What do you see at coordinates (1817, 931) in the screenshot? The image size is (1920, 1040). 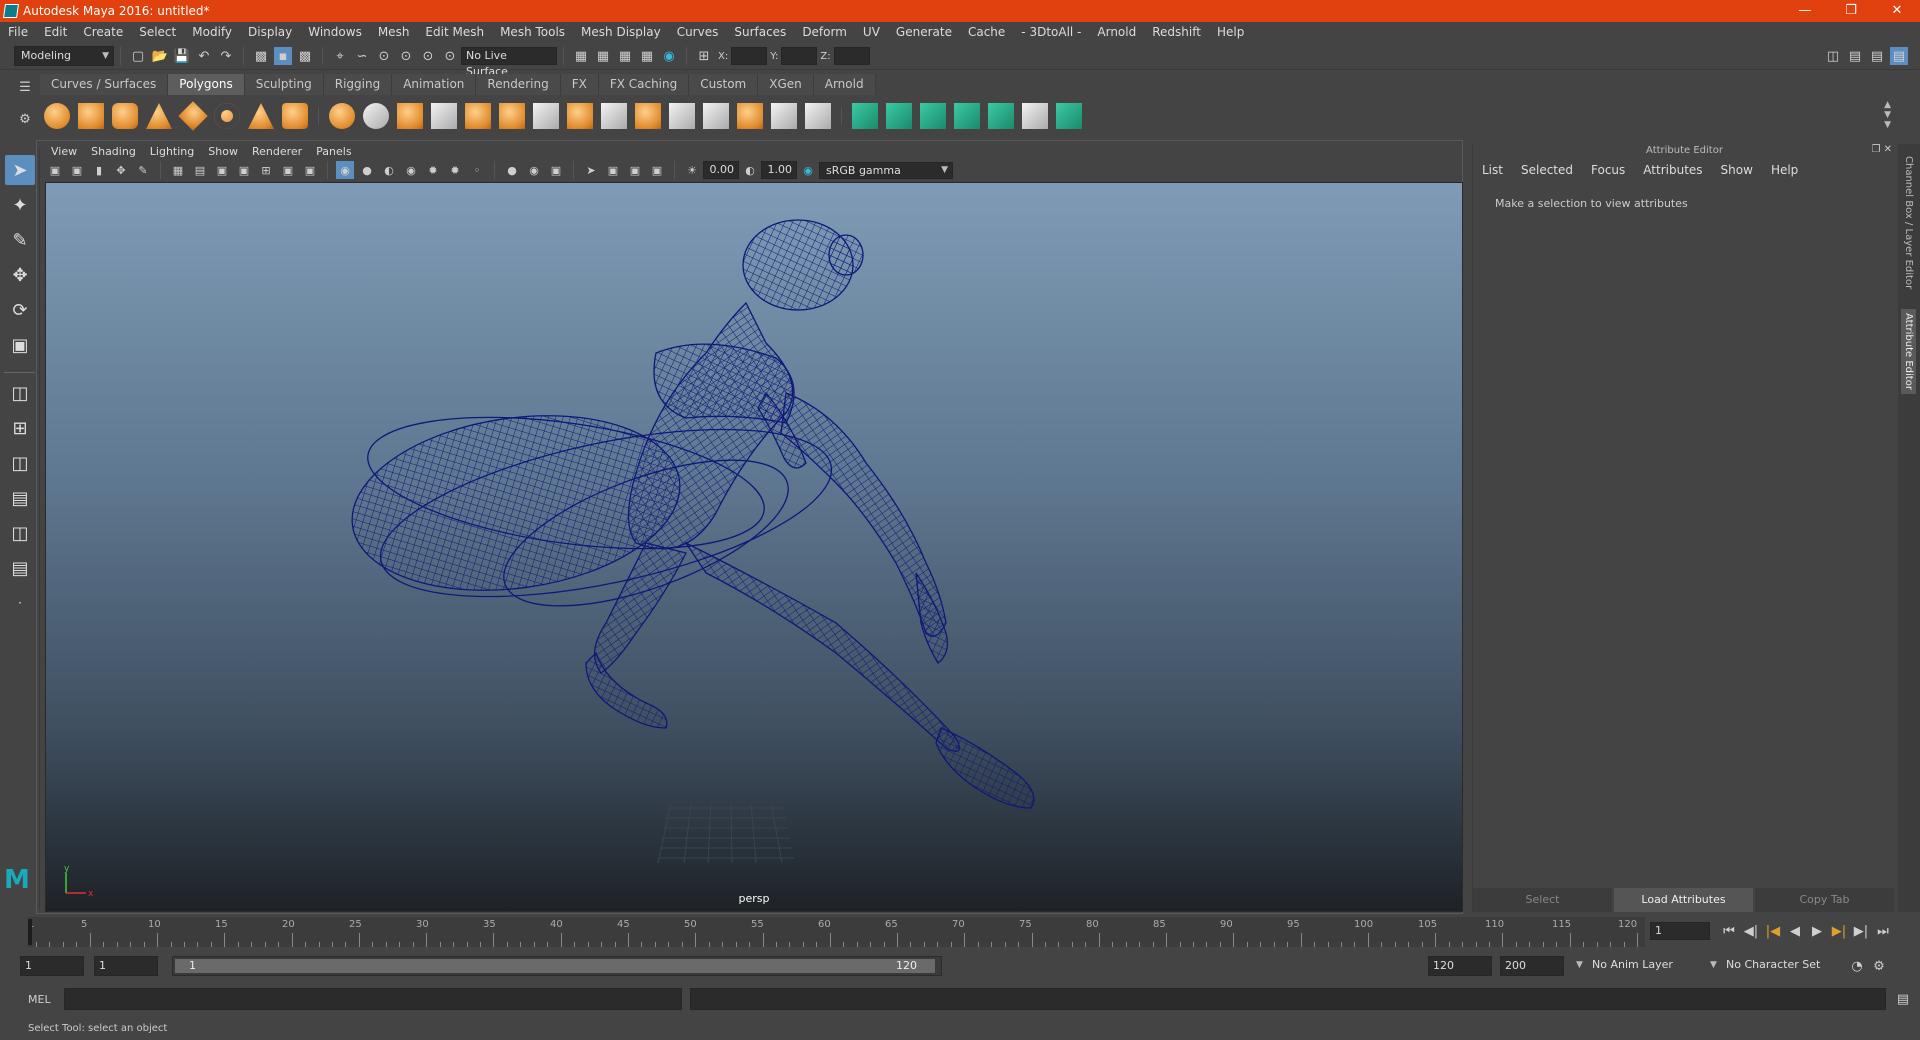 I see `play-forwards-icon: ▶` at bounding box center [1817, 931].